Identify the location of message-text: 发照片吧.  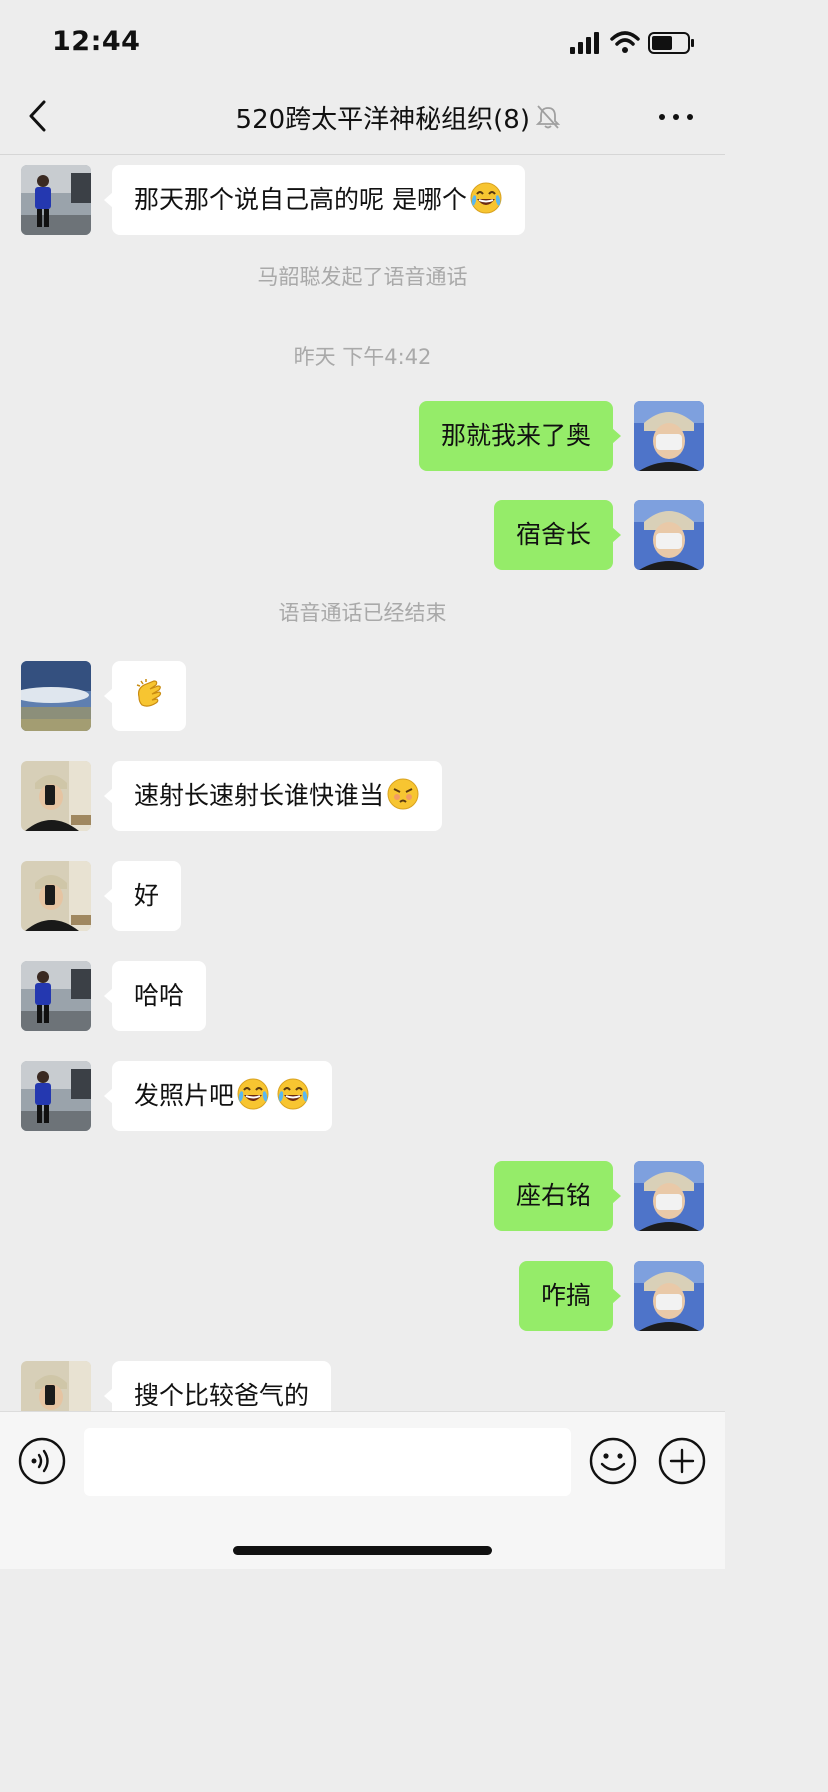
(184, 1095).